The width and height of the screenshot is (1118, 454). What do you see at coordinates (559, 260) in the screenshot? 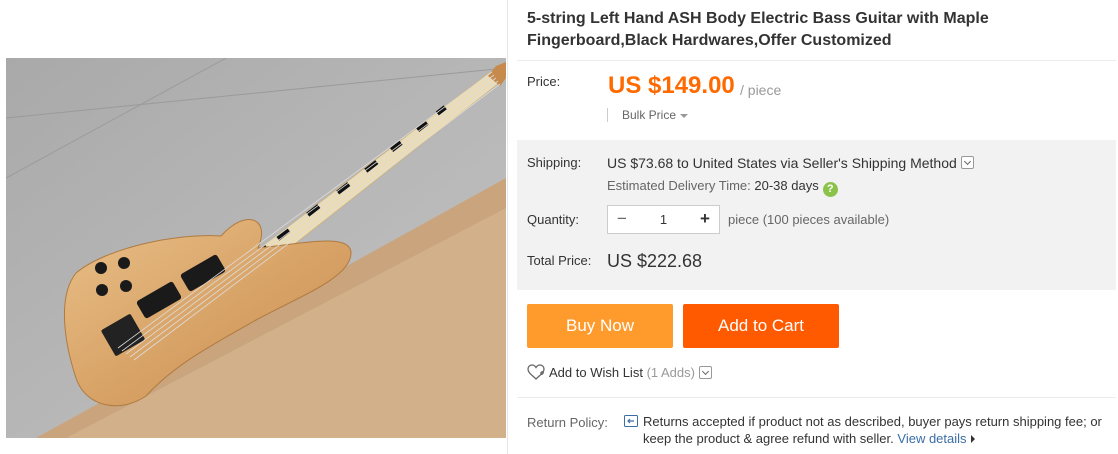
I see `total-price-label: Total Price:` at bounding box center [559, 260].